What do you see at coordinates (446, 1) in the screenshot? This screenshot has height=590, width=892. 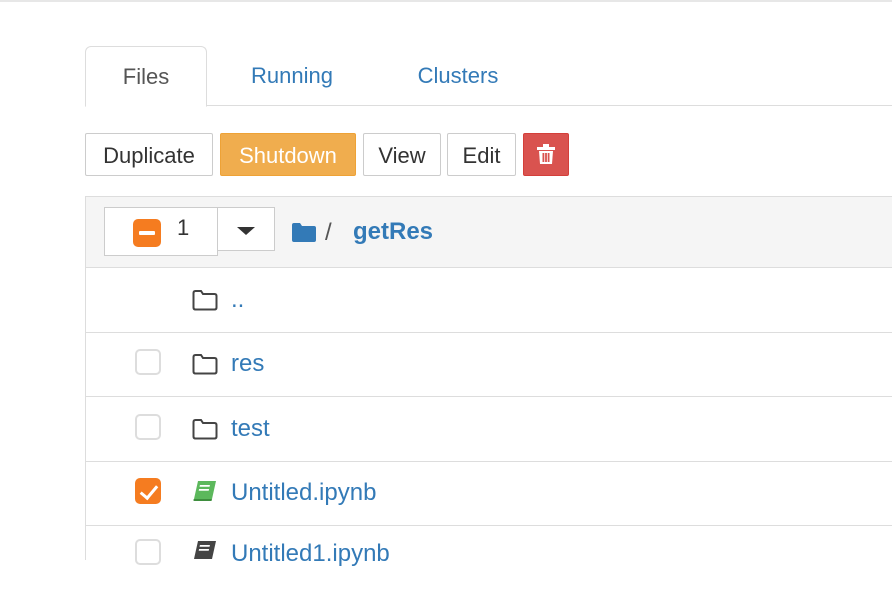 I see `top-border` at bounding box center [446, 1].